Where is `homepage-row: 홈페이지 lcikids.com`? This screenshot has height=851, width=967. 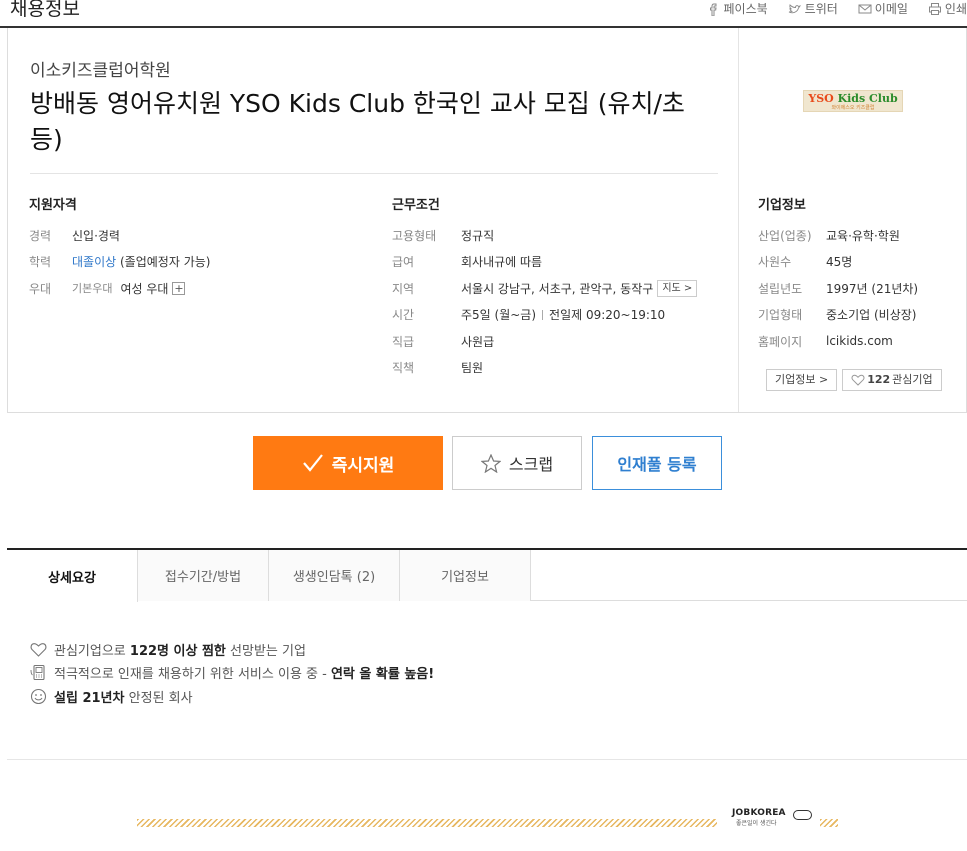
homepage-row: 홈페이지 lcikids.com is located at coordinates (825, 341).